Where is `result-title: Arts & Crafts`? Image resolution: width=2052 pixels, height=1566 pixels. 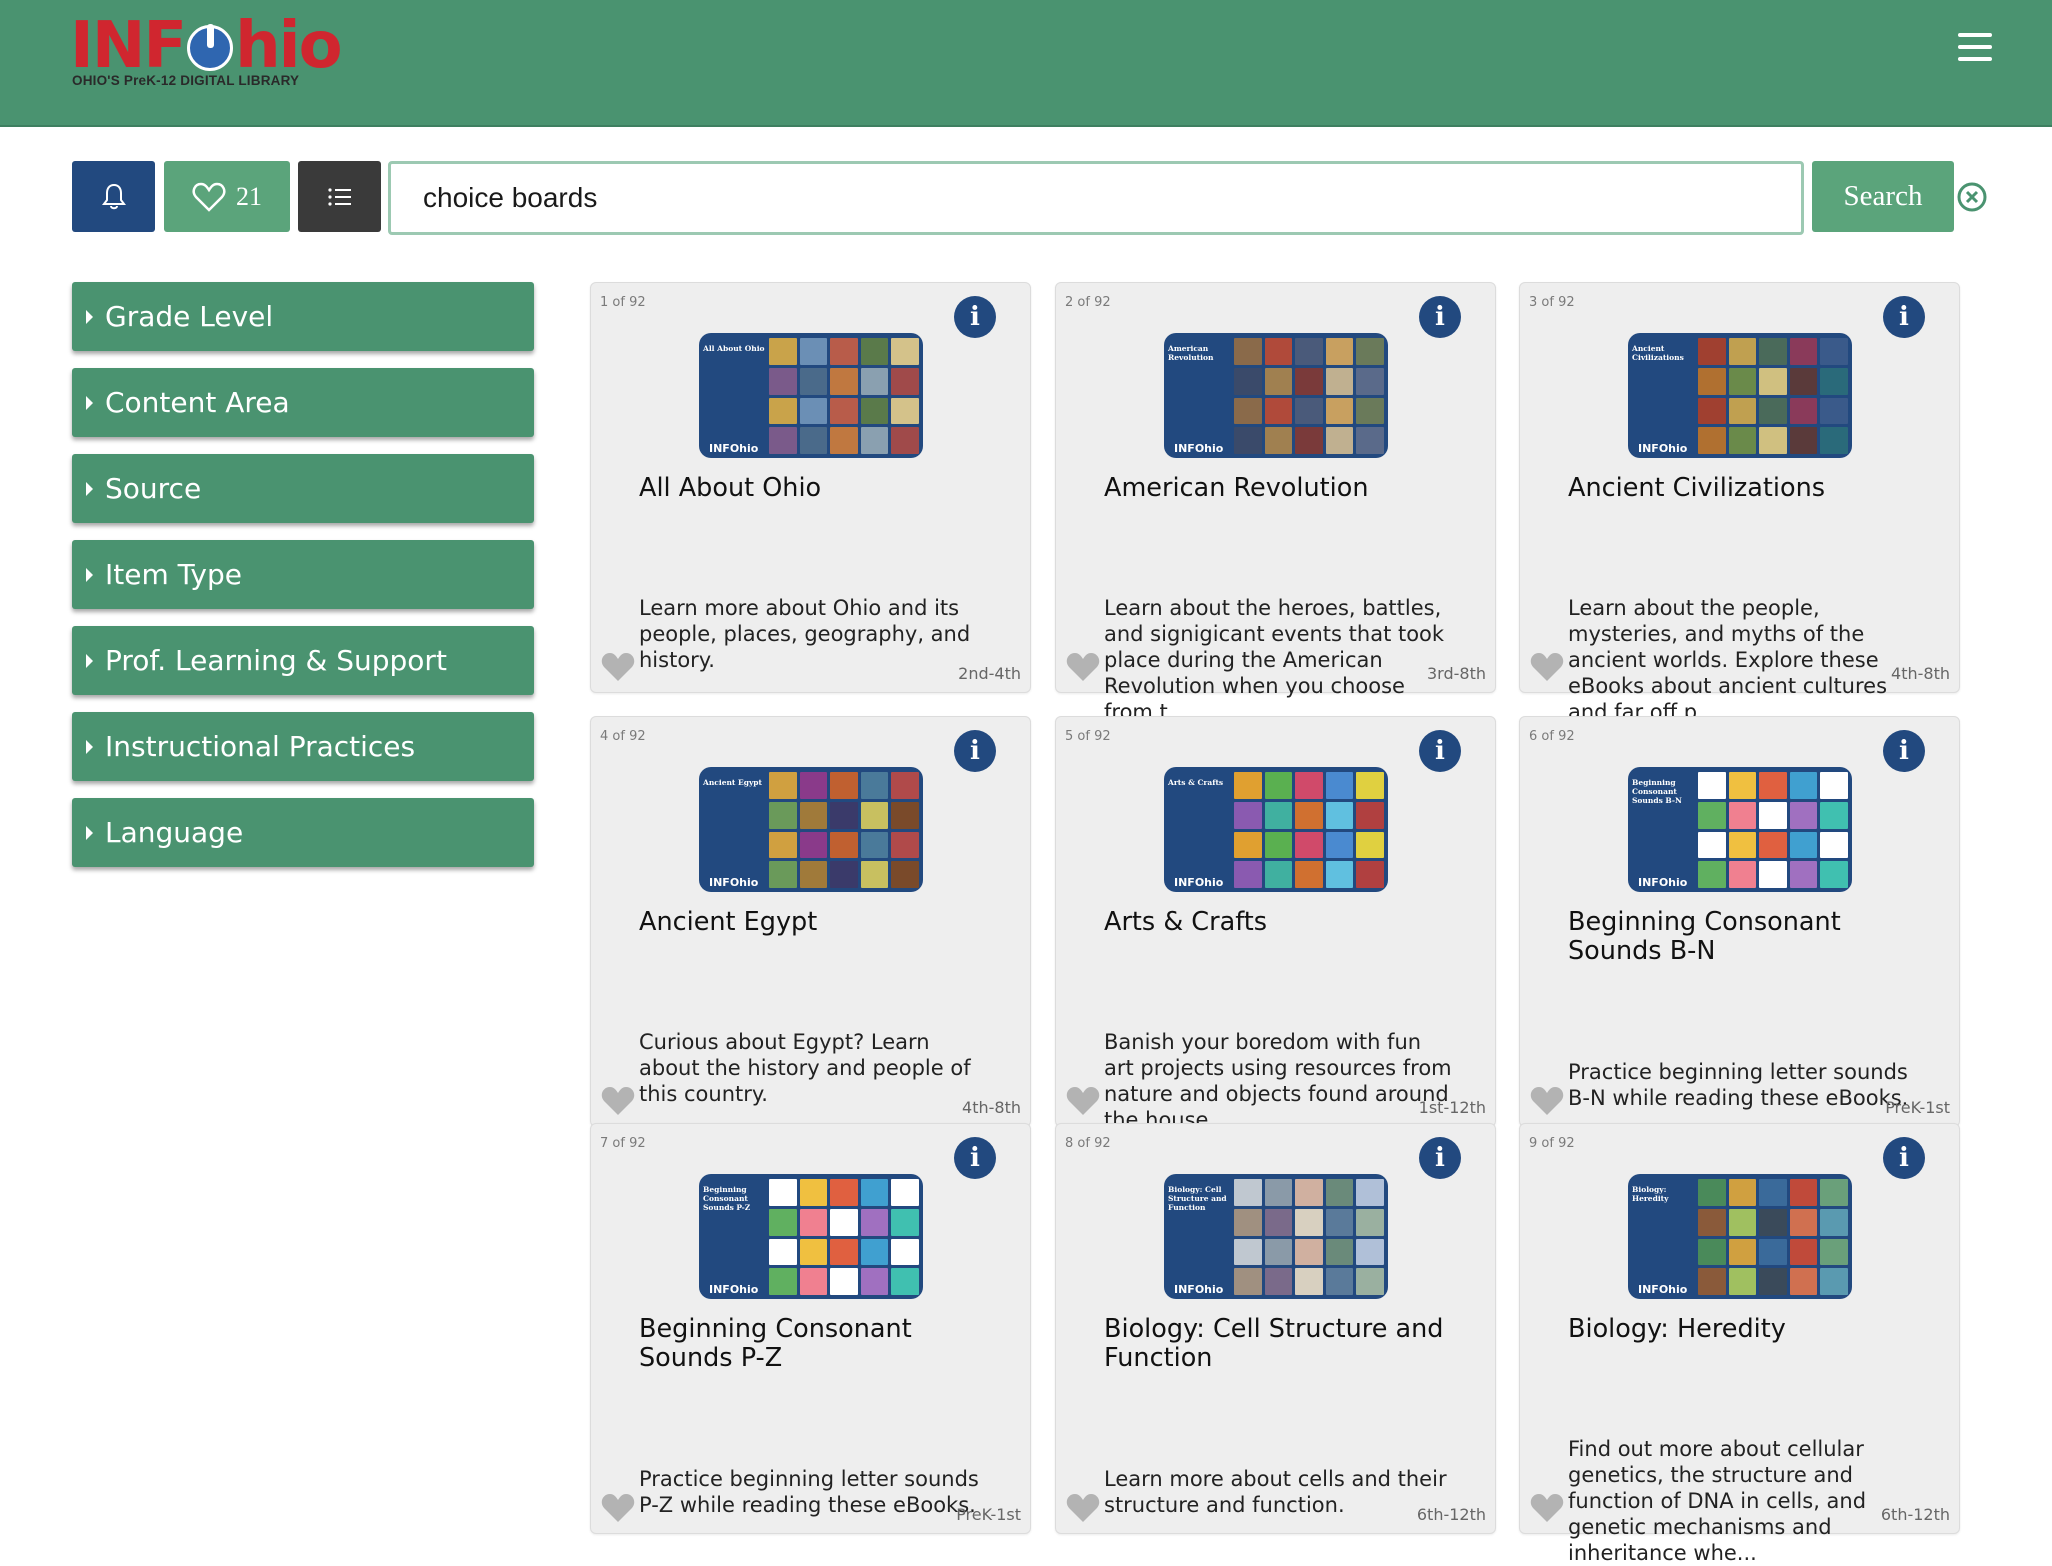
result-title: Arts & Crafts is located at coordinates (1284, 922).